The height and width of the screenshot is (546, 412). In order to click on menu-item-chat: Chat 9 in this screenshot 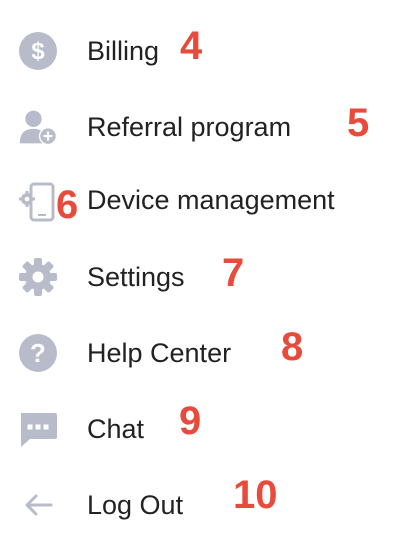, I will do `click(206, 425)`.